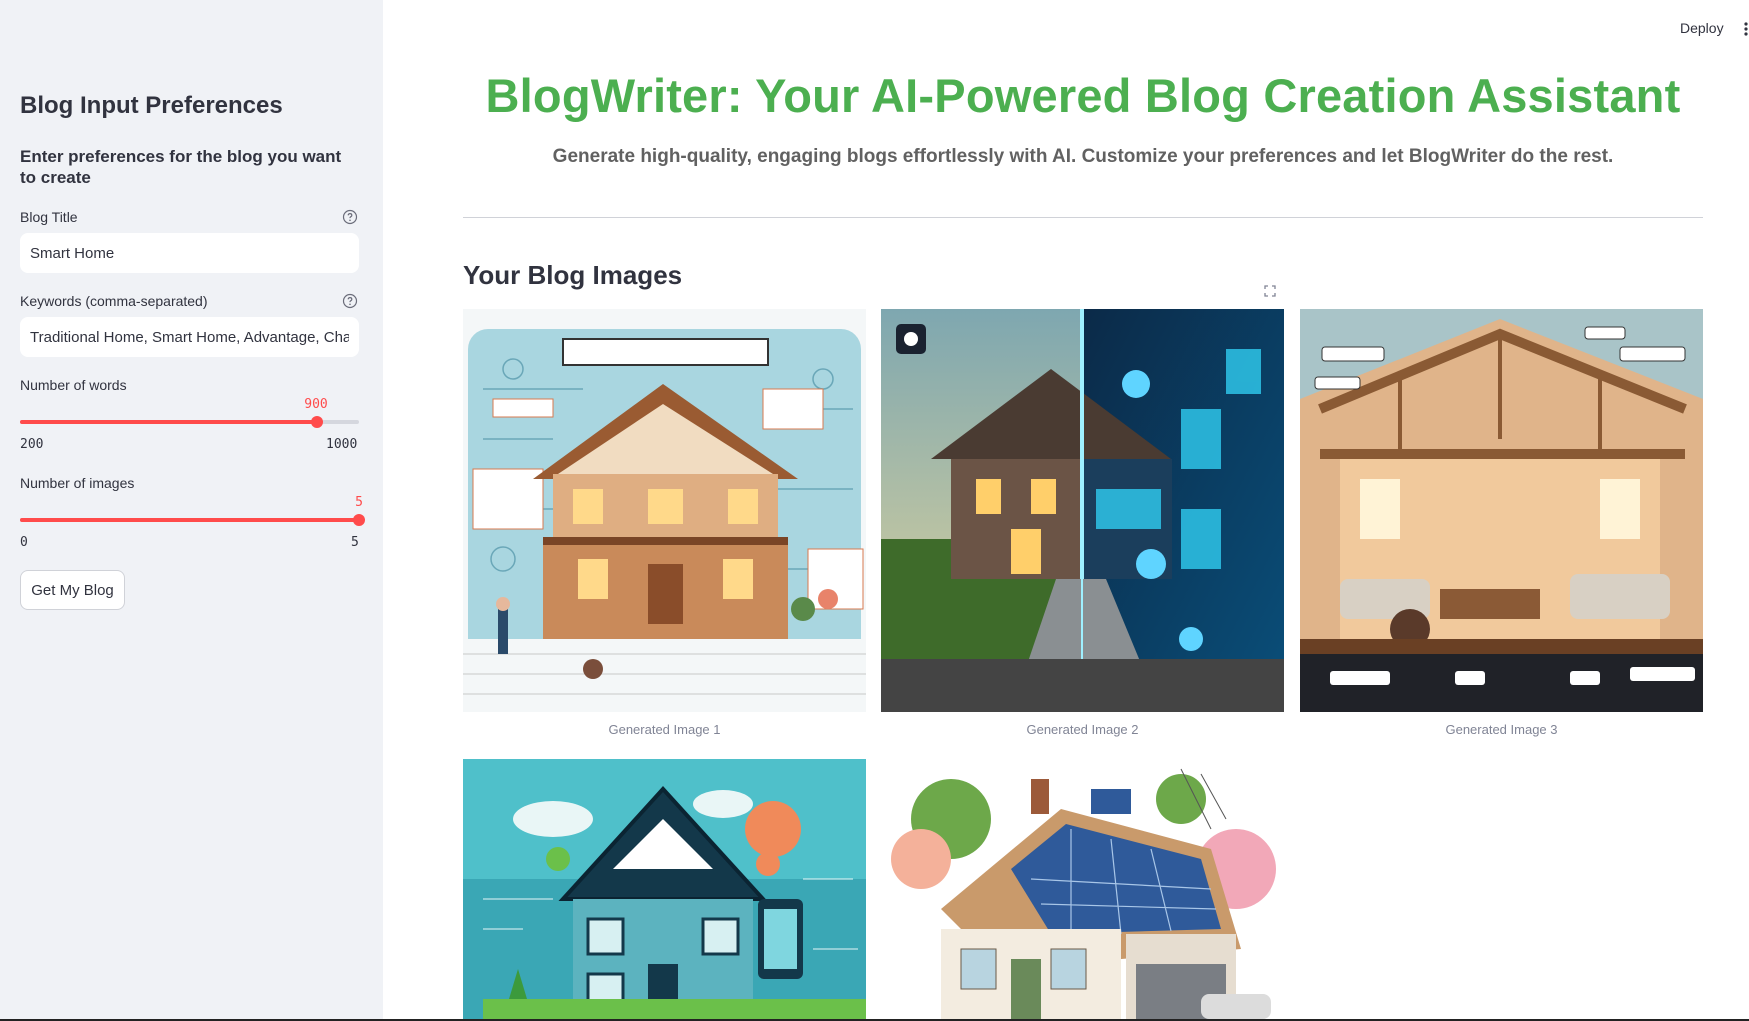 The image size is (1749, 1021). What do you see at coordinates (1270, 291) in the screenshot?
I see `fullscreen-icon` at bounding box center [1270, 291].